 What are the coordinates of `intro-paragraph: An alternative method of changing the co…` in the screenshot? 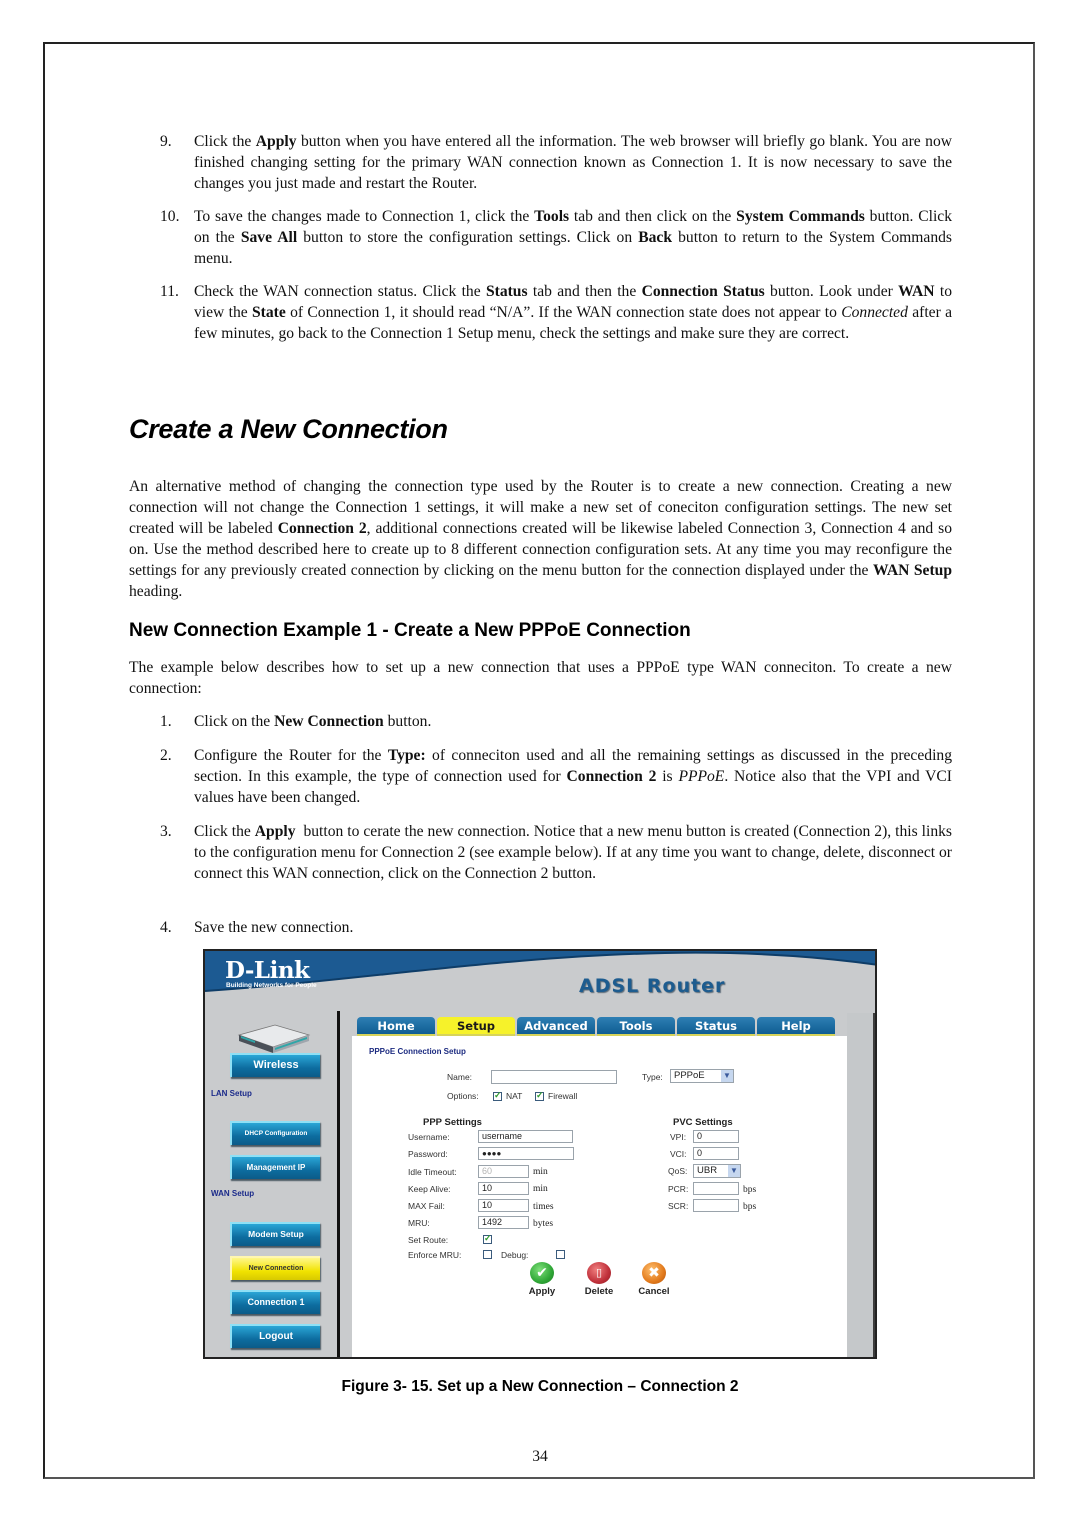 It's located at (540, 539).